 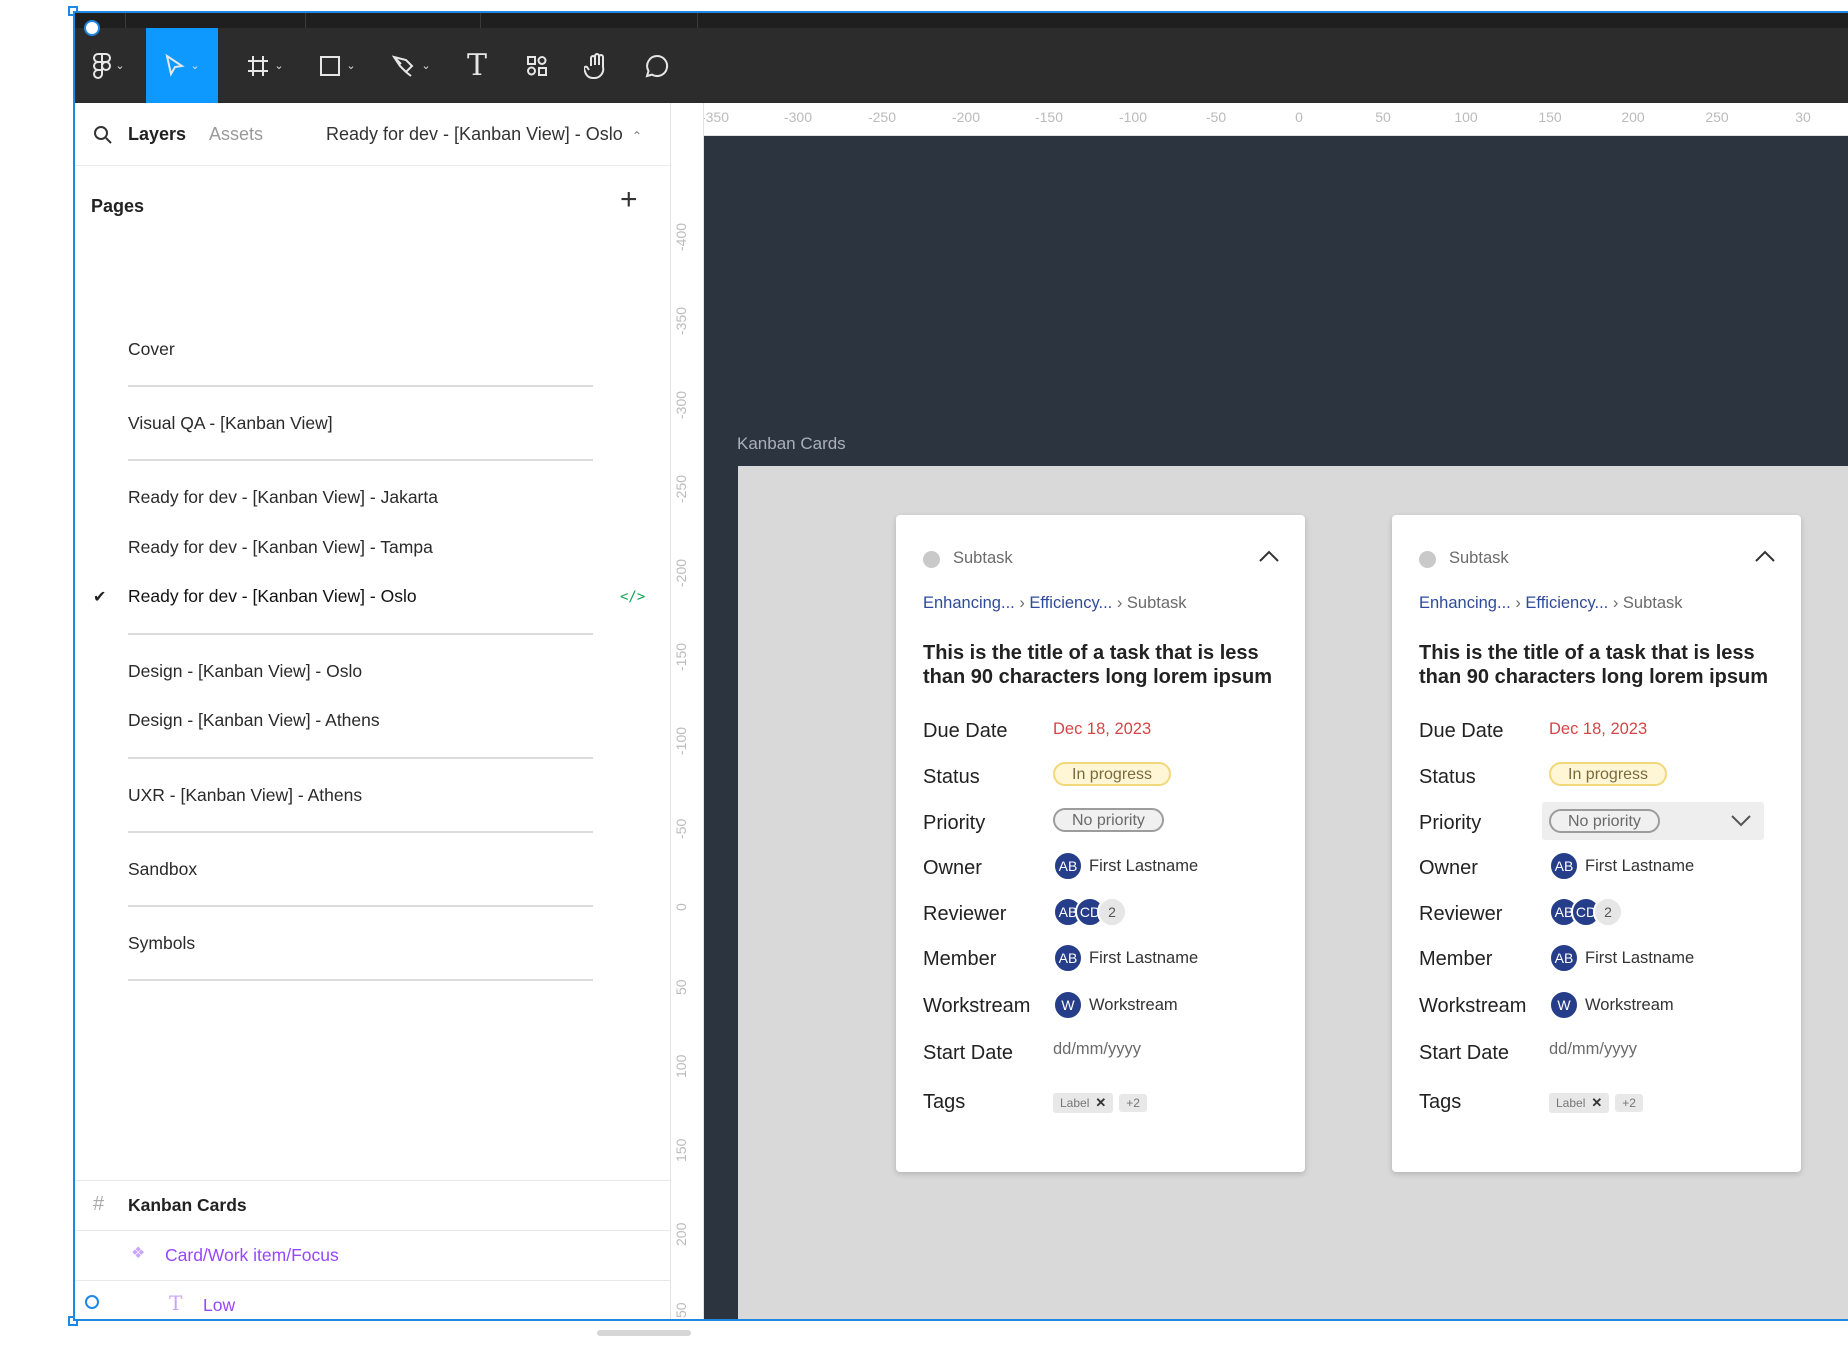 I want to click on page-item-uxr-athens: UXR - [Kanban View] - Athens, so click(x=245, y=795).